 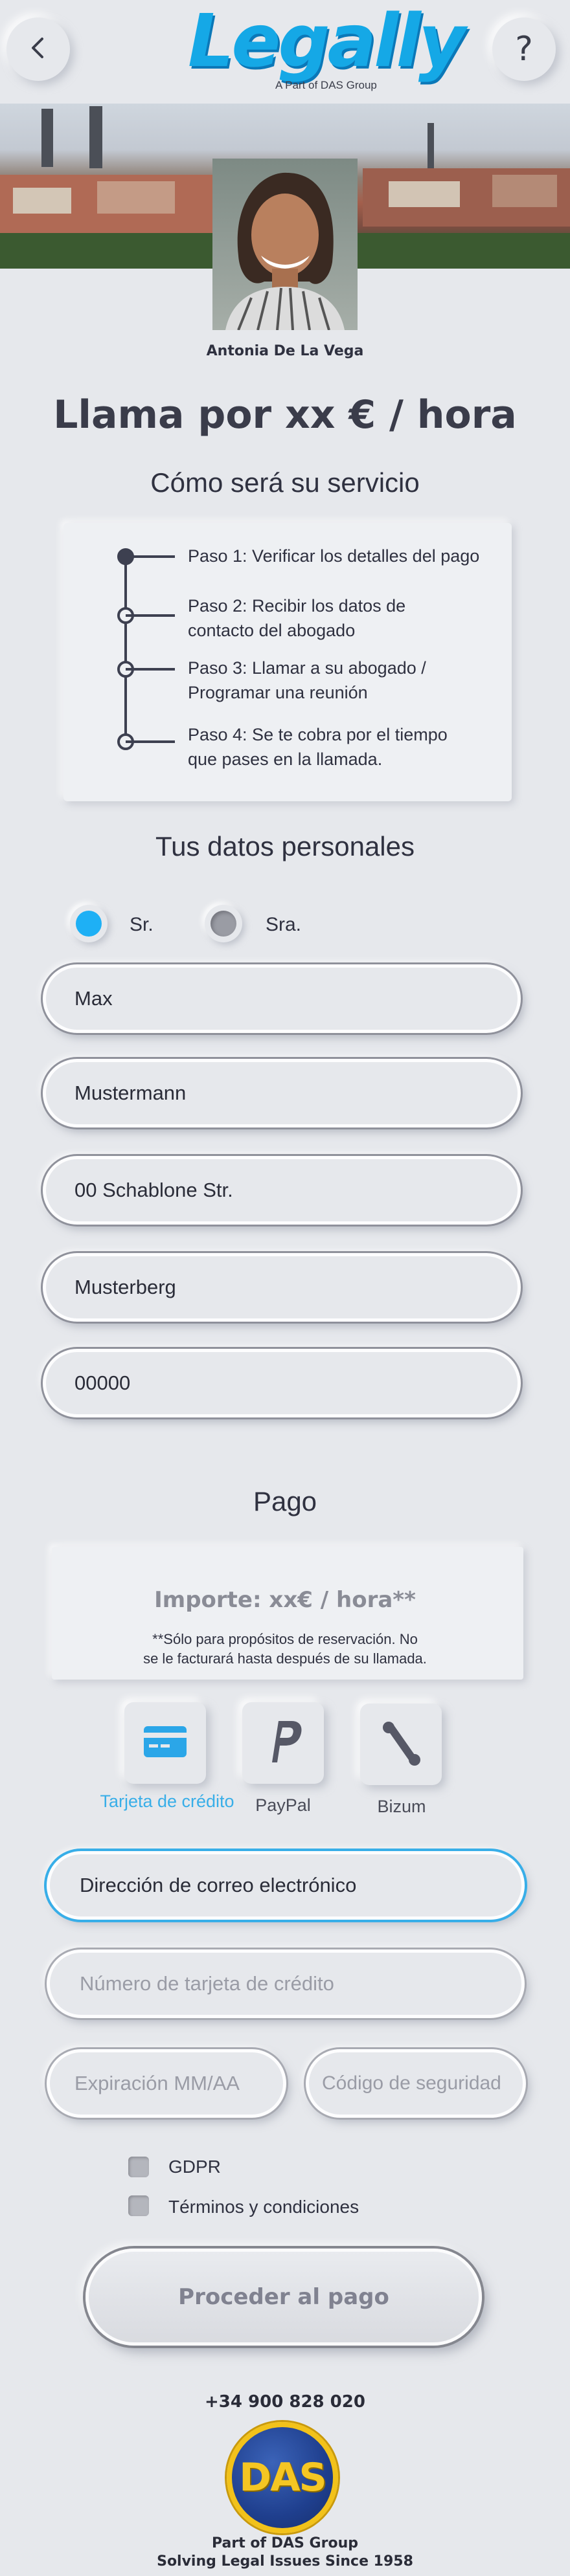 I want to click on personal-data-title: Tus datos personales, so click(x=285, y=846).